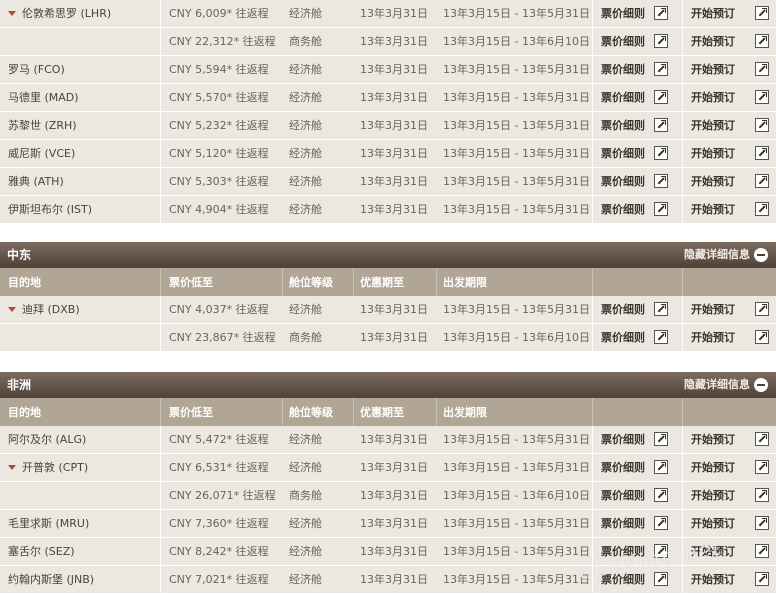 Image resolution: width=776 pixels, height=594 pixels. What do you see at coordinates (219, 579) in the screenshot?
I see `price-cell: CNY 7,021* 往返程` at bounding box center [219, 579].